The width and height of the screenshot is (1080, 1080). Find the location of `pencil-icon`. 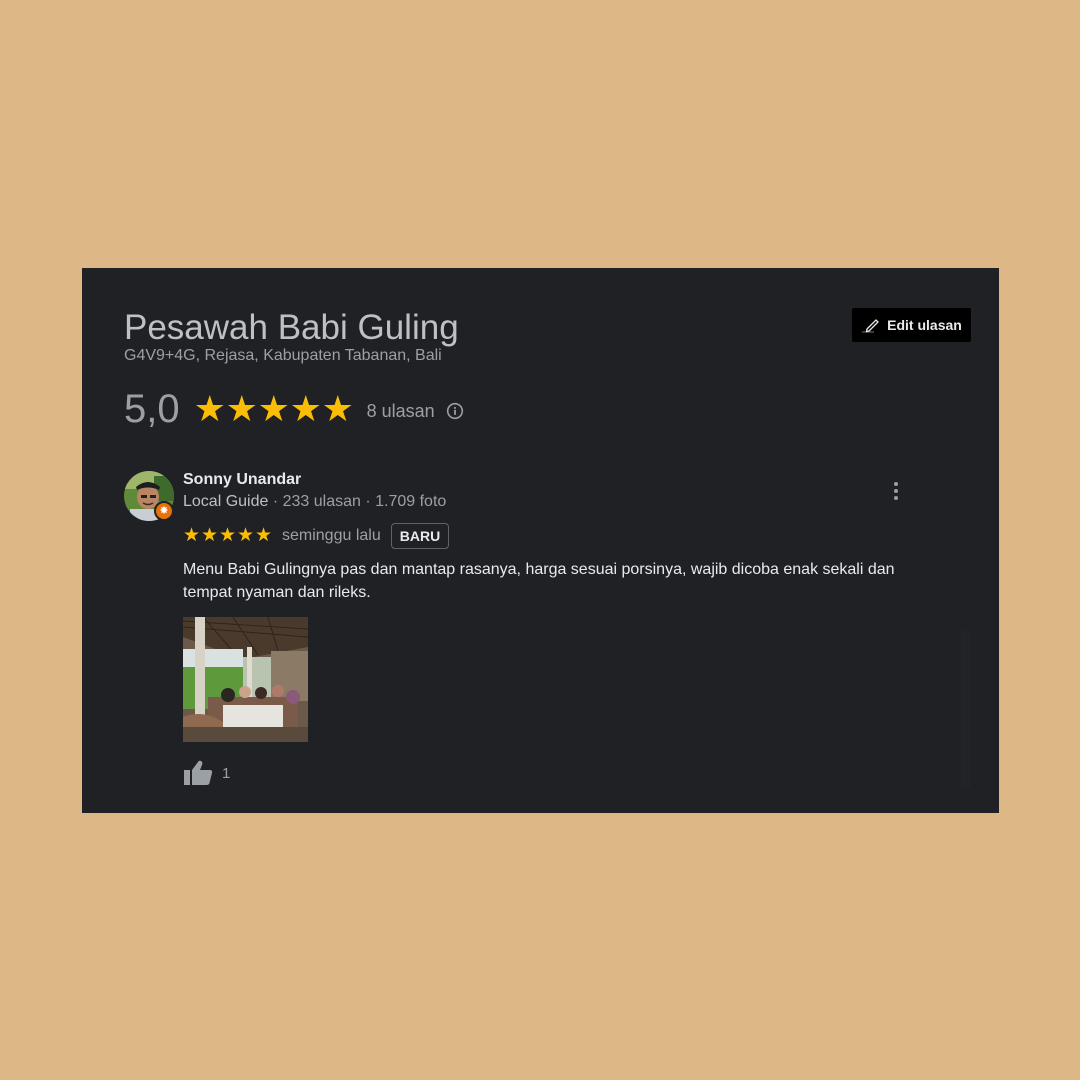

pencil-icon is located at coordinates (871, 326).